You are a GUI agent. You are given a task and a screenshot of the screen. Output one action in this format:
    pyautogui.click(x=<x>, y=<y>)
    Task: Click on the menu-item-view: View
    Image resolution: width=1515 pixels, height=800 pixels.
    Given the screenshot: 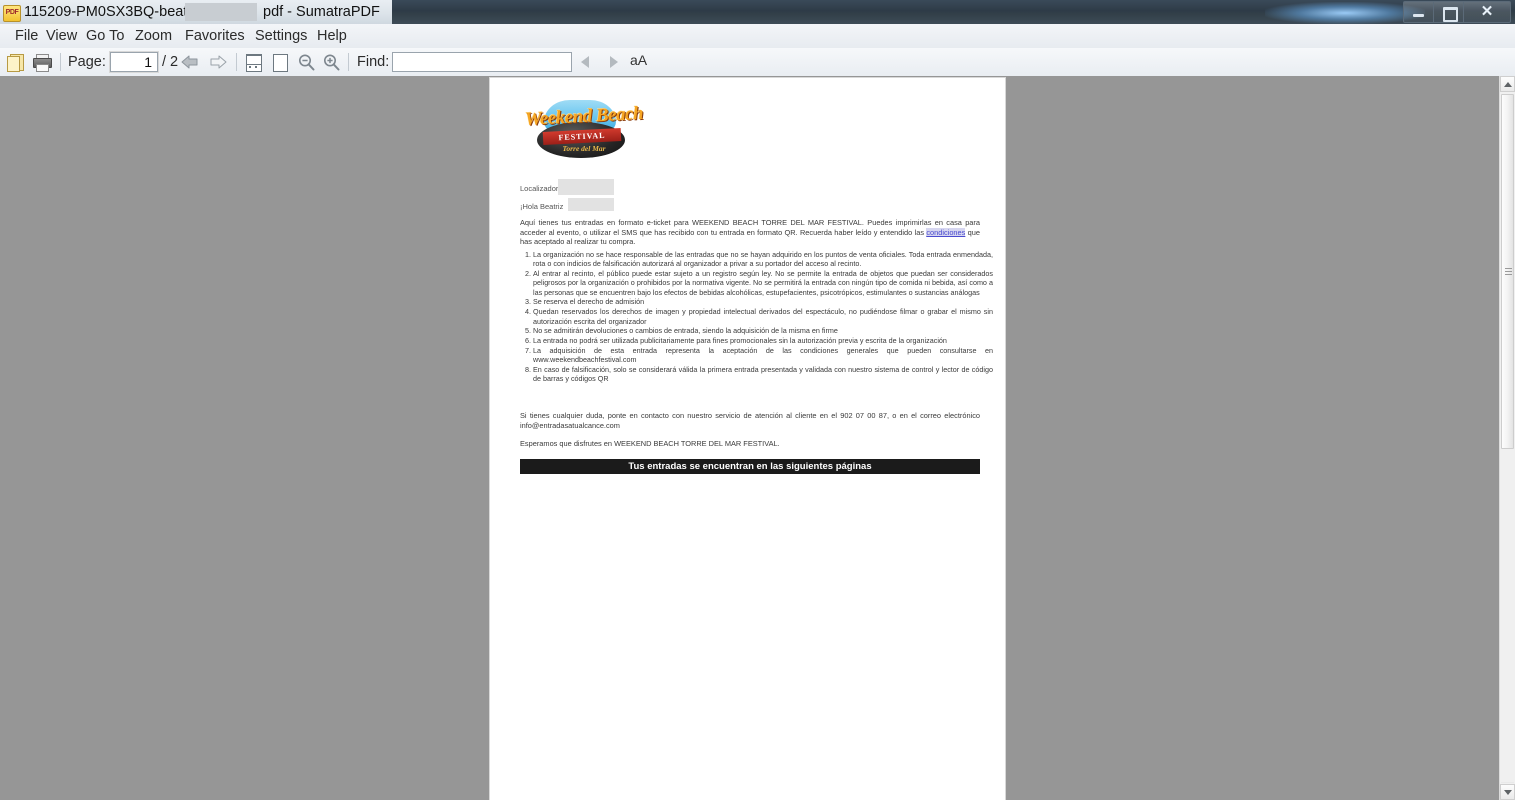 What is the action you would take?
    pyautogui.click(x=61, y=36)
    